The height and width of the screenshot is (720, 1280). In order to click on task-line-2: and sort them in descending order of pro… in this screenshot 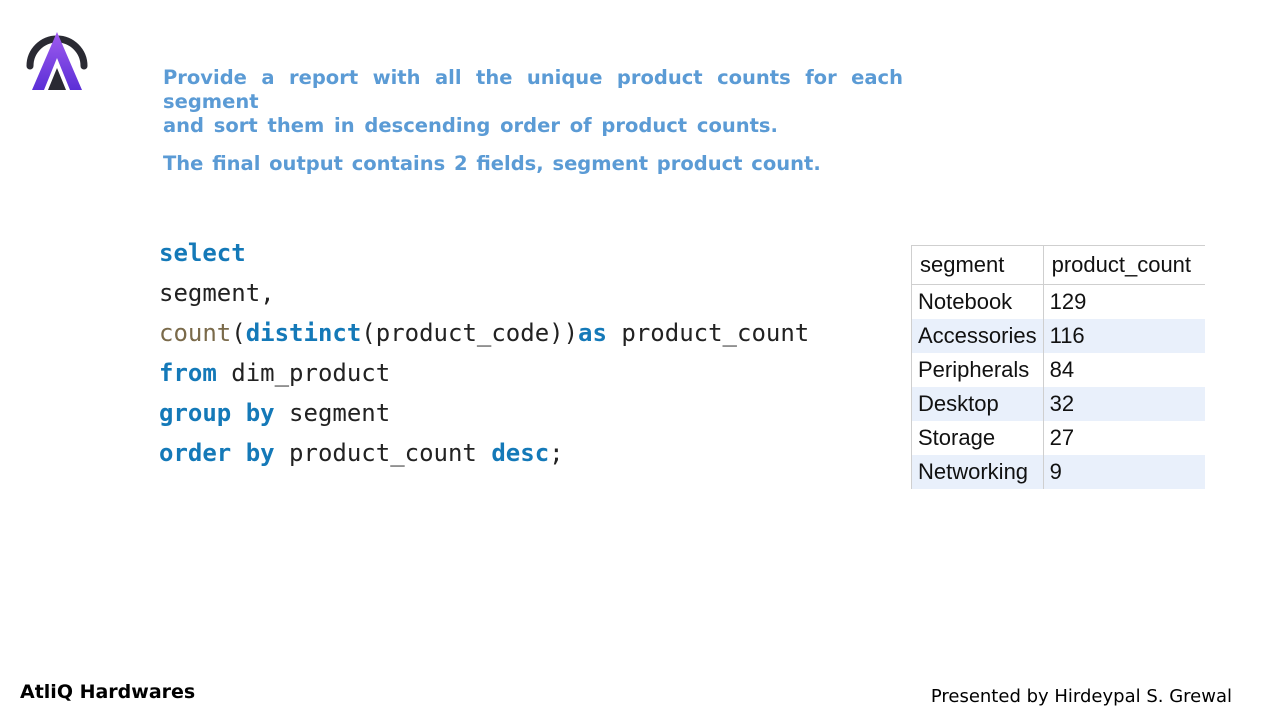, I will do `click(470, 125)`.